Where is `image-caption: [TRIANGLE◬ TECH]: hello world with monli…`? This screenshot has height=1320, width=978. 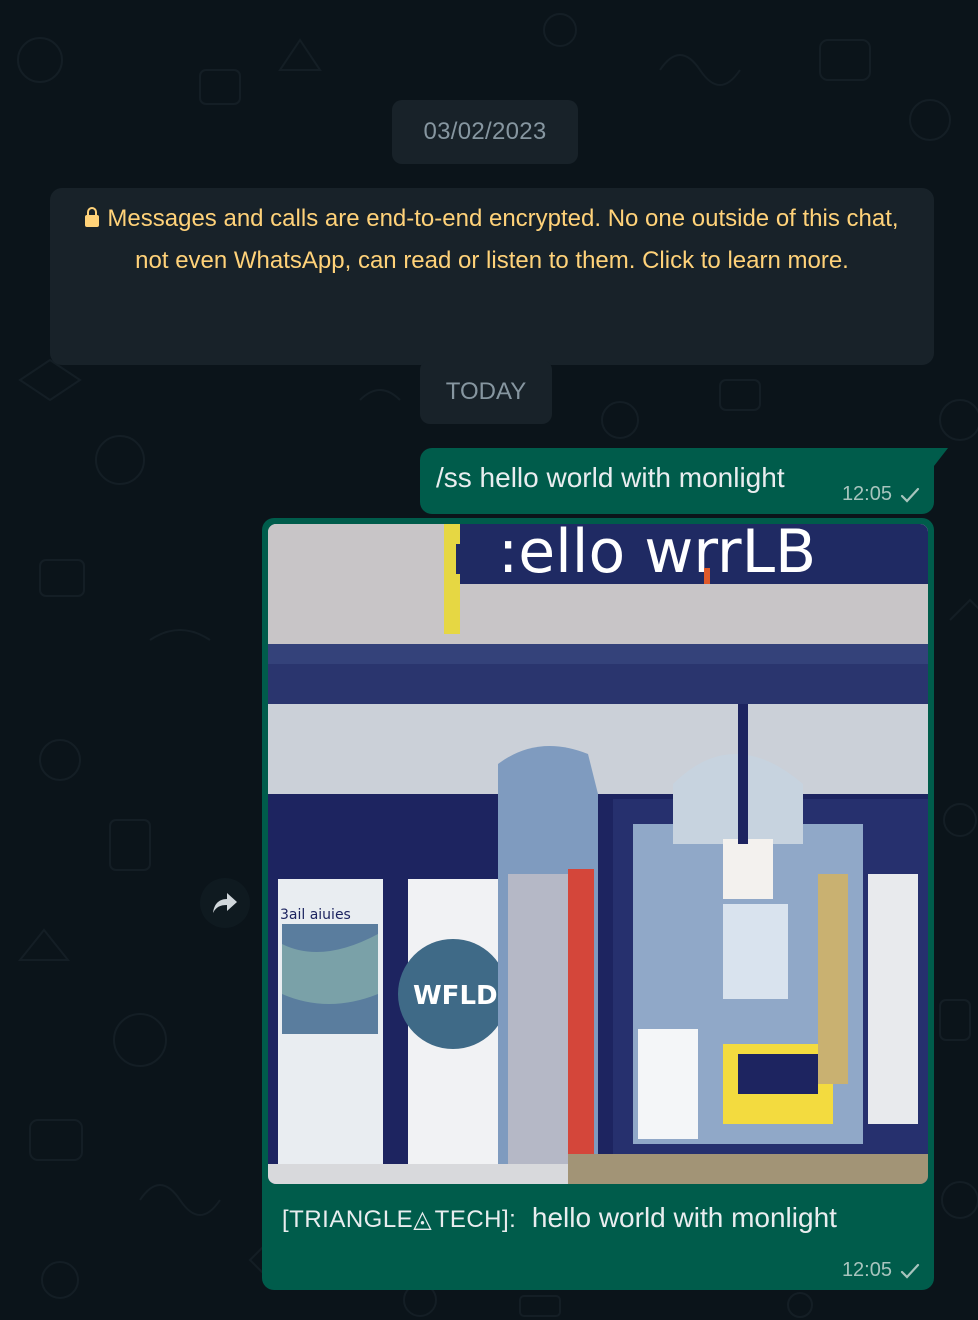
image-caption: [TRIANGLE◬ TECH]: hello world with monli… is located at coordinates (559, 1218).